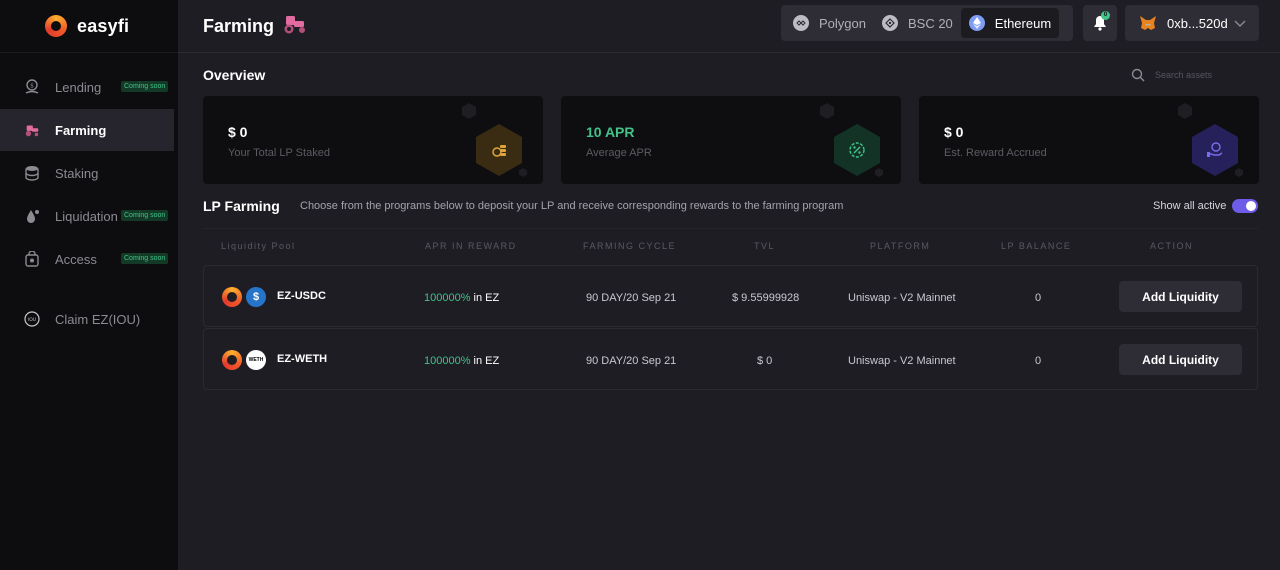 The image size is (1280, 570). I want to click on sidebar-item-claim-iou: IOU Claim EZ(IOU), so click(87, 319).